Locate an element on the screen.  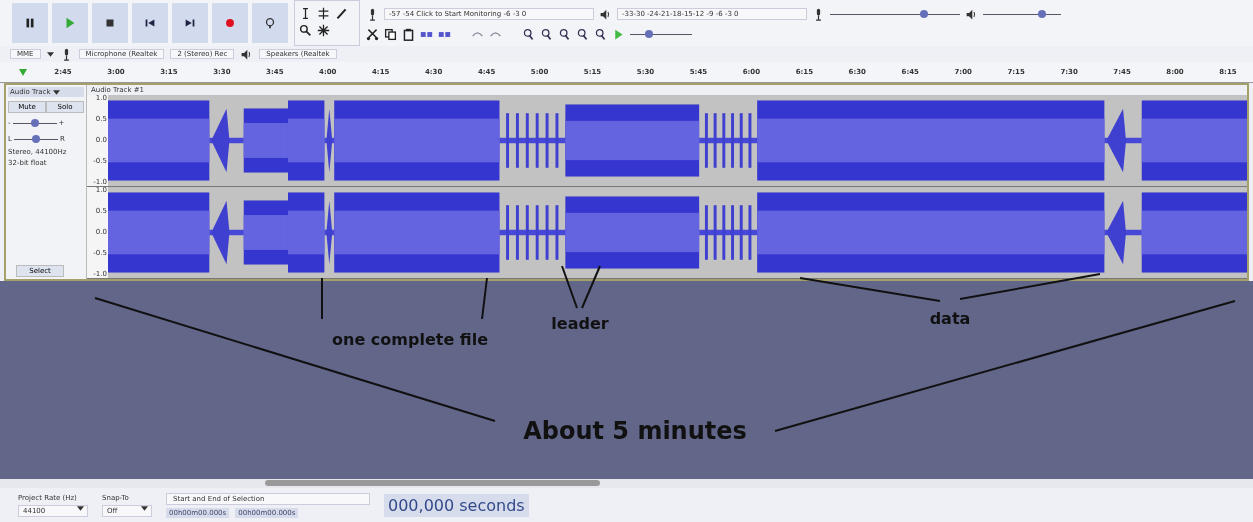
record-button is located at coordinates (230, 23).